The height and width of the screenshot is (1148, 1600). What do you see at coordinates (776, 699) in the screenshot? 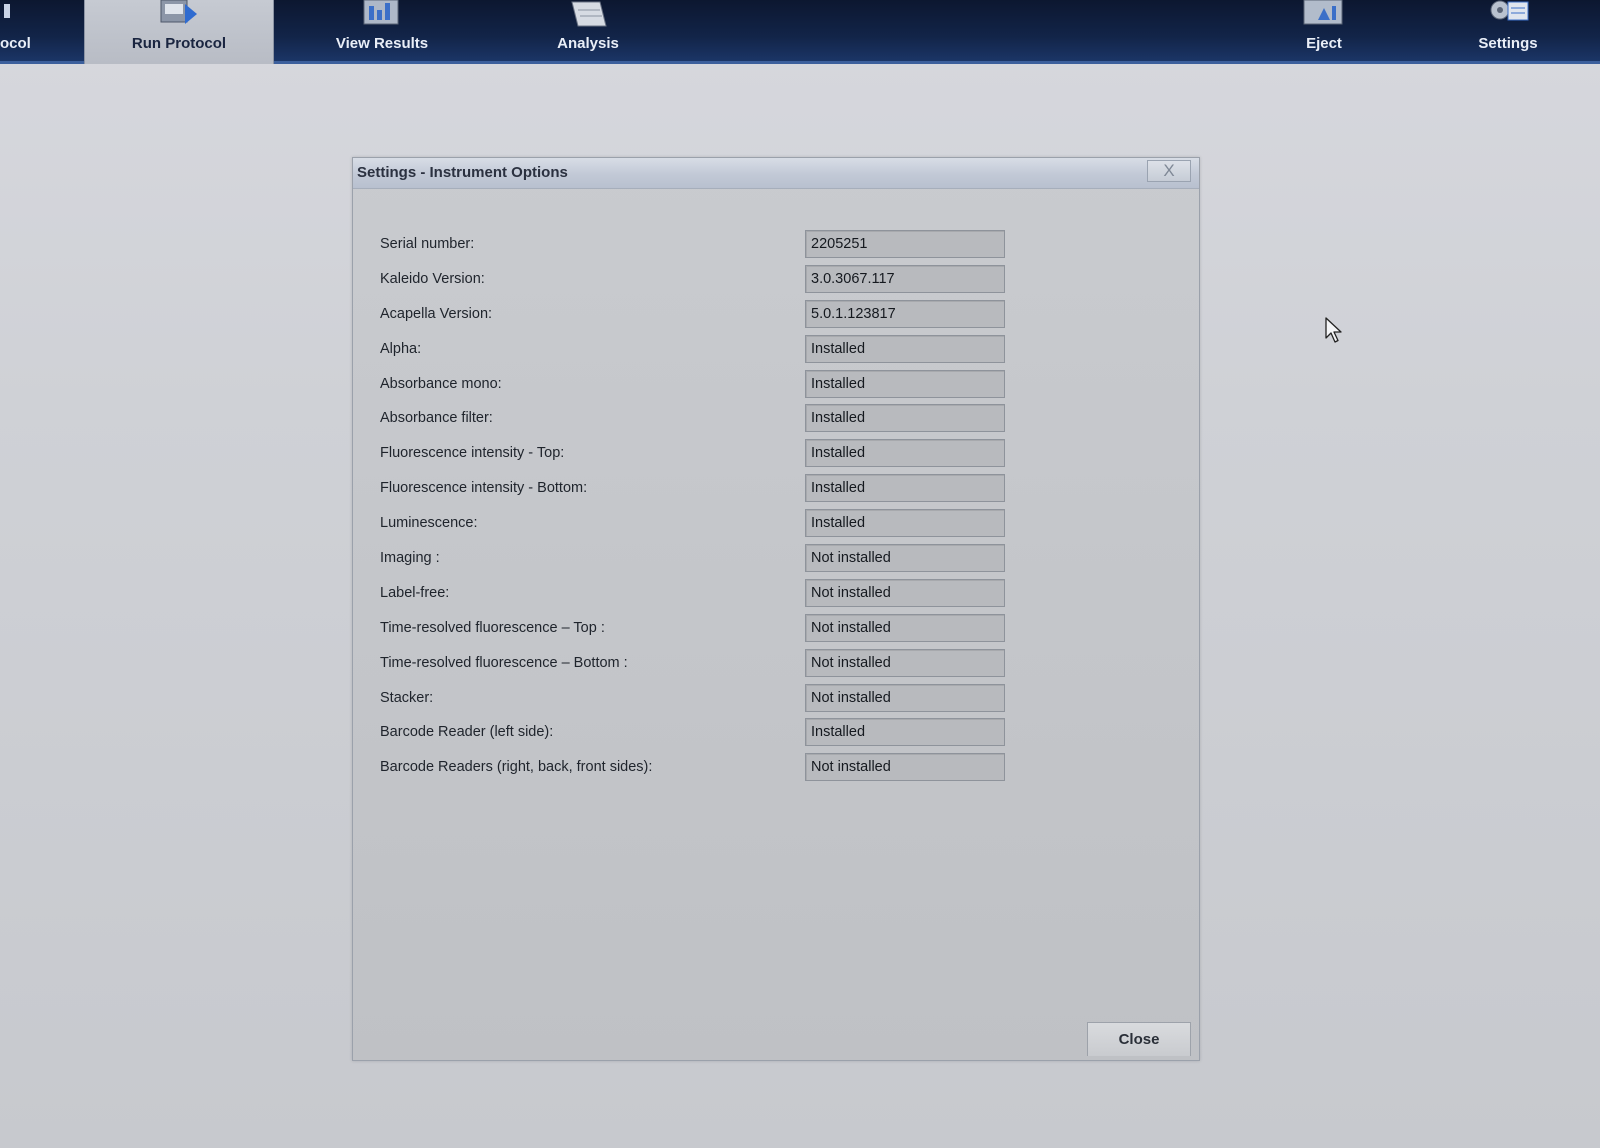
I see `option-row: Stacker: Not installed` at bounding box center [776, 699].